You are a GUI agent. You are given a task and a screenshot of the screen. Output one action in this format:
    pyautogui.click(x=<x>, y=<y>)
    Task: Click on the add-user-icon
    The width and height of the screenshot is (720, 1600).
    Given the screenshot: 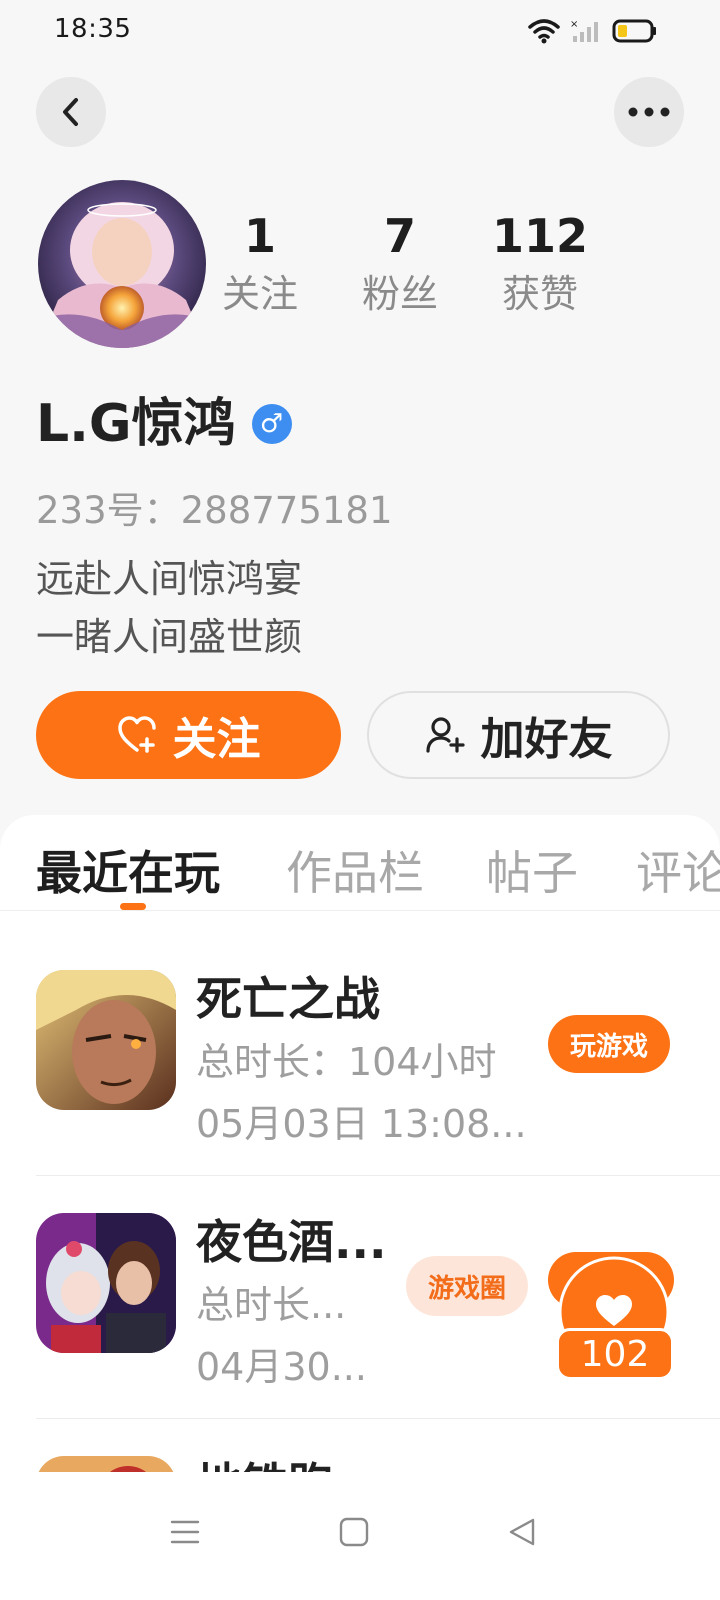 What is the action you would take?
    pyautogui.click(x=445, y=735)
    